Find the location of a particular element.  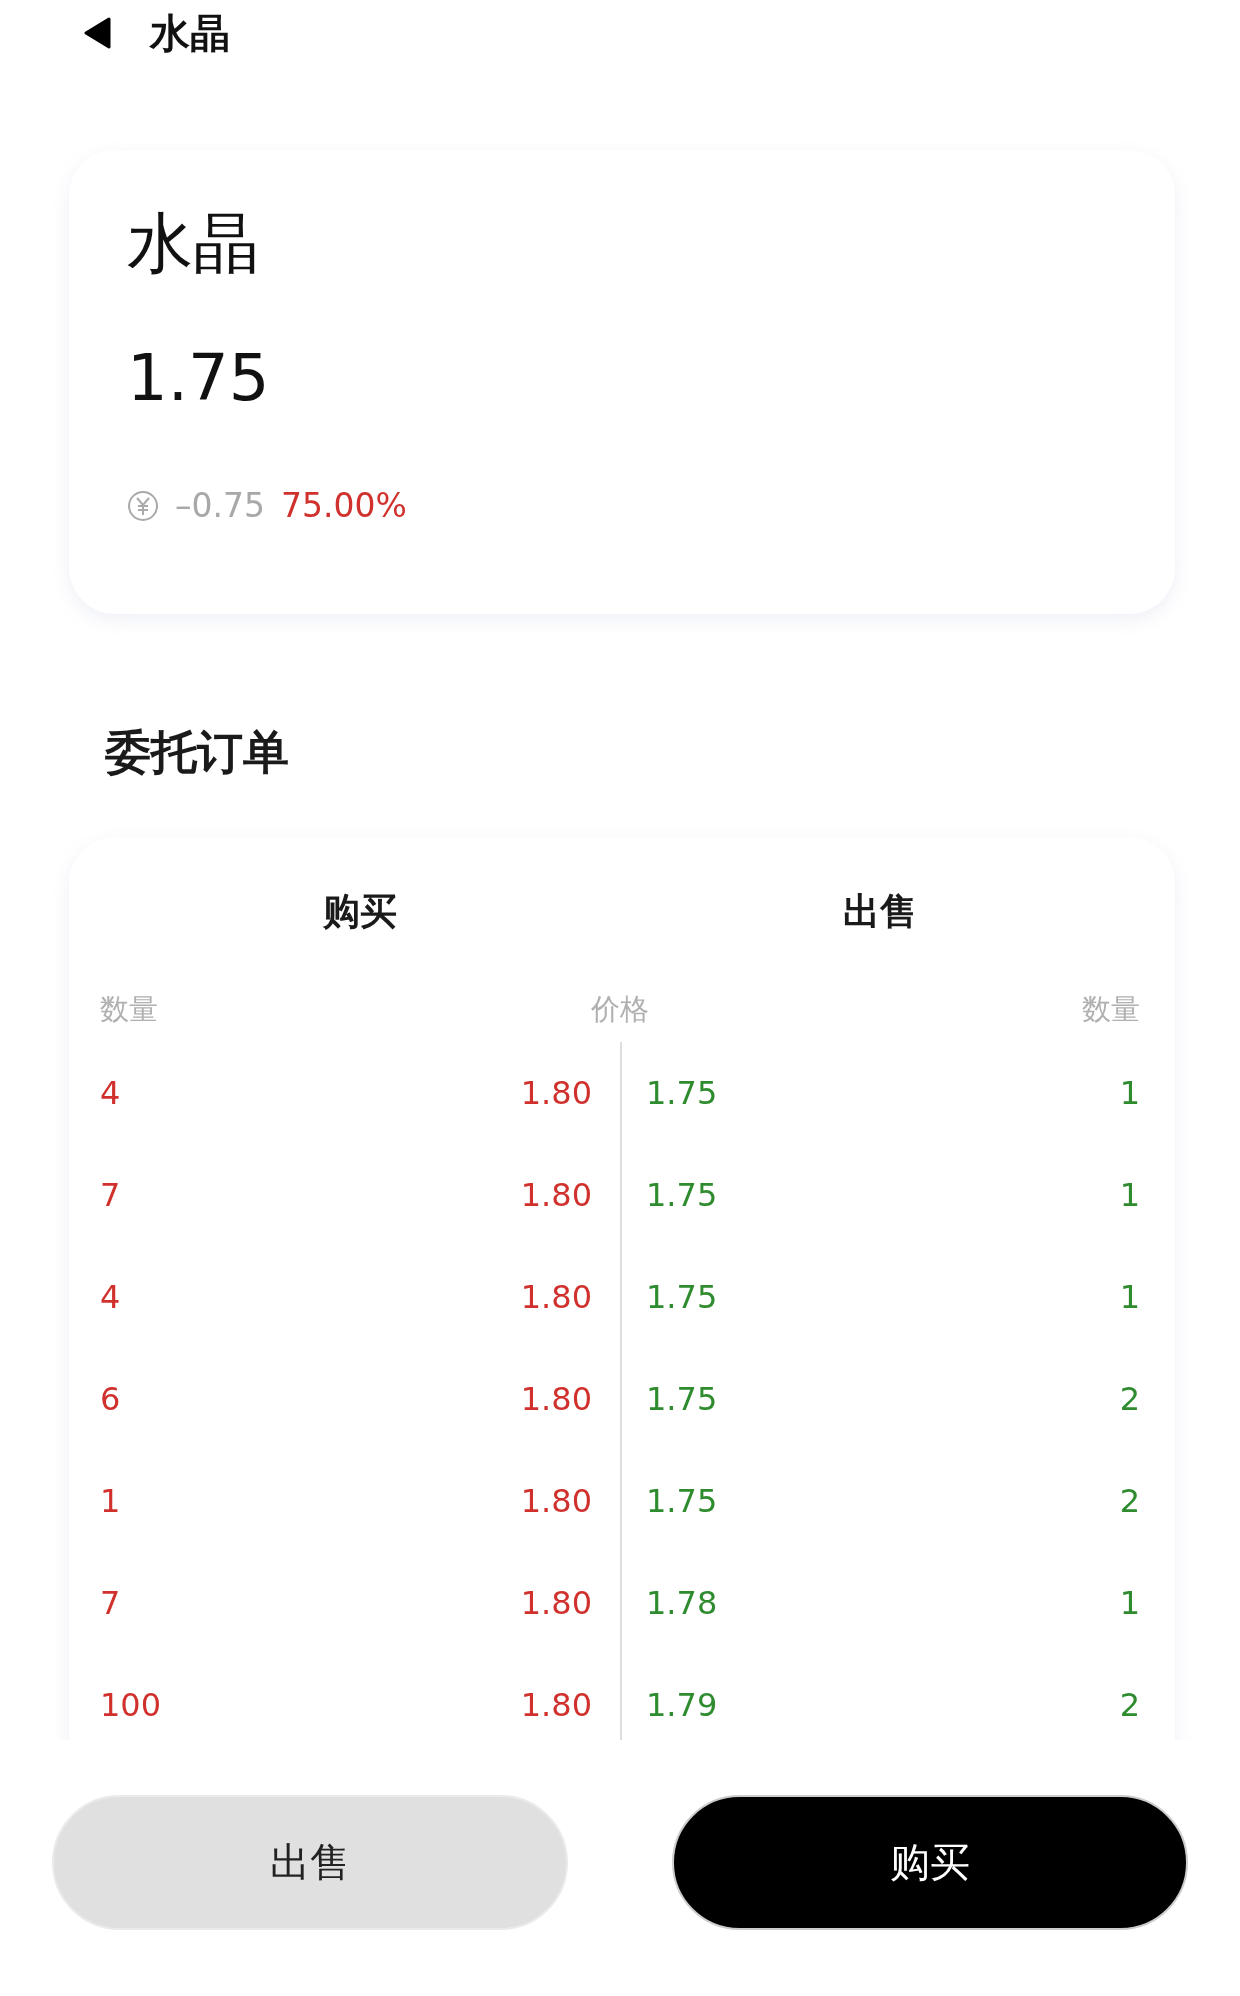

page-title: 水晶 is located at coordinates (190, 33).